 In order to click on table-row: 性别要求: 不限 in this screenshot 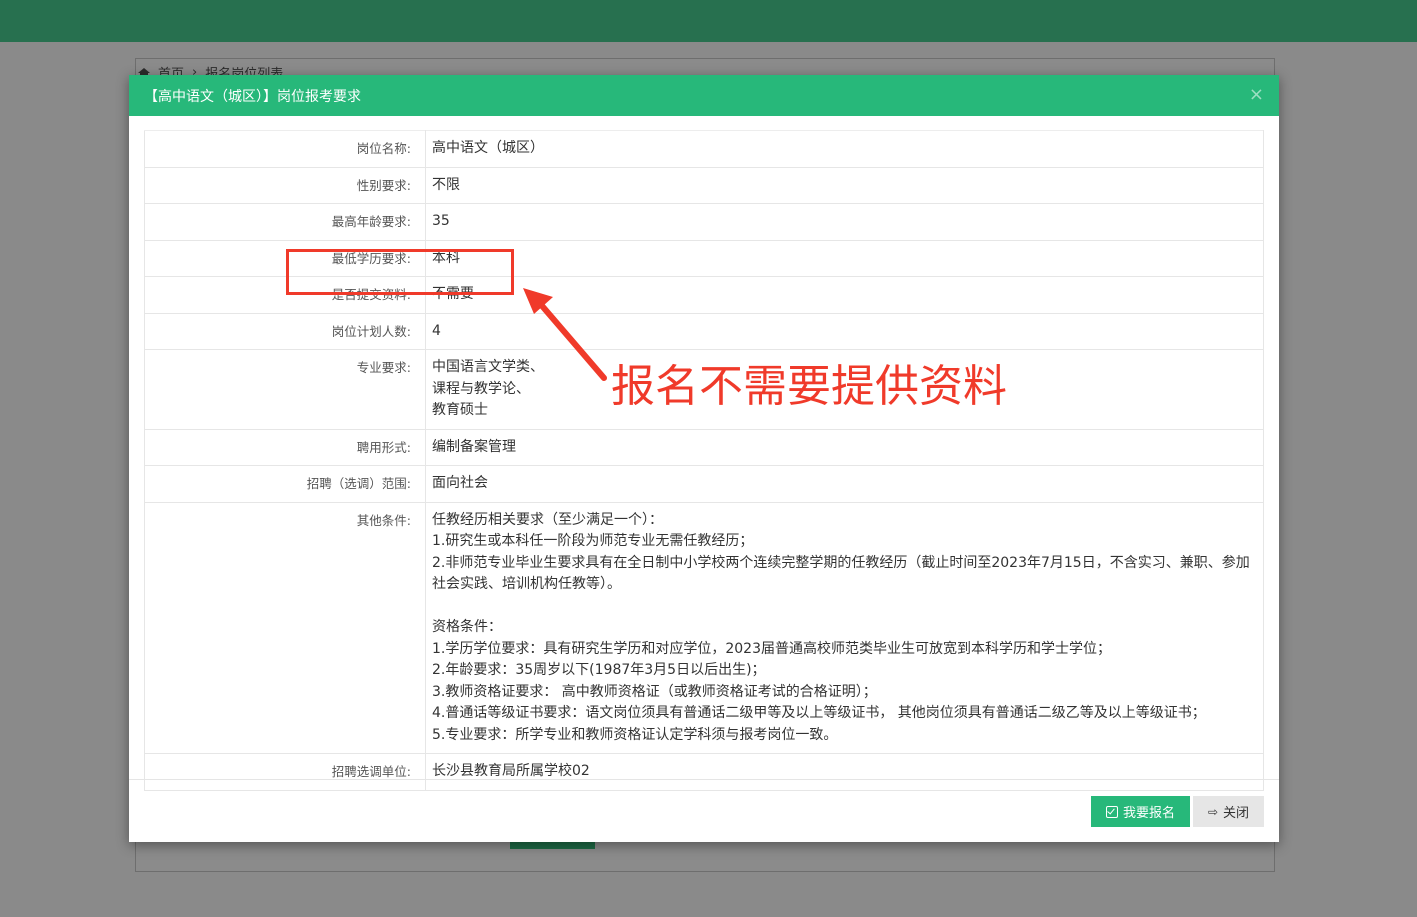, I will do `click(704, 185)`.